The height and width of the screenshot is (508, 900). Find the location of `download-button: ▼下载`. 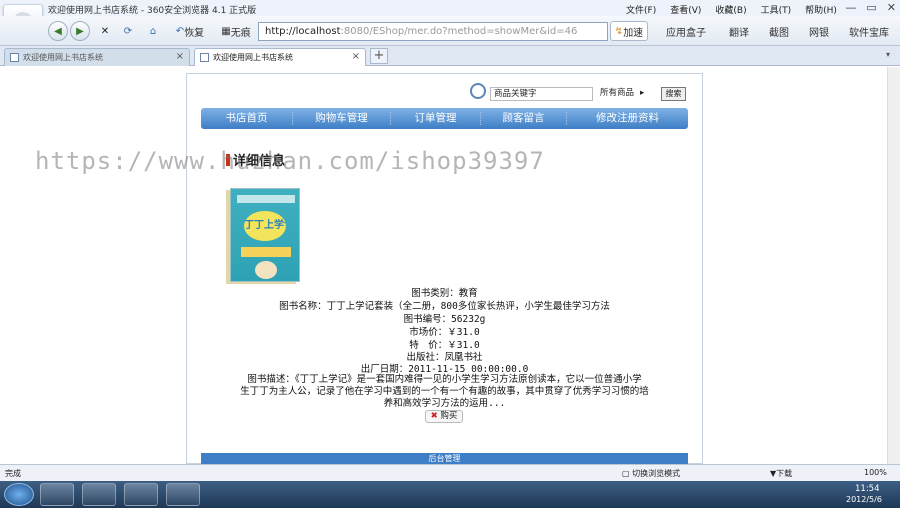

download-button: ▼下载 is located at coordinates (781, 473).